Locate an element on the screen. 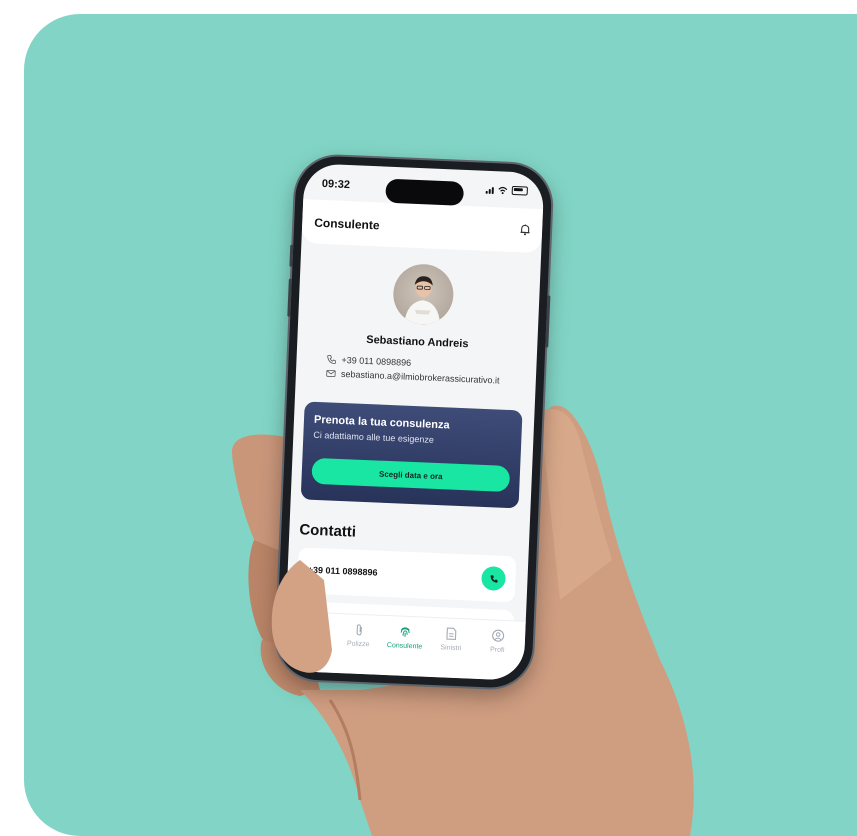 This screenshot has height=836, width=857. bell-icon is located at coordinates (525, 229).